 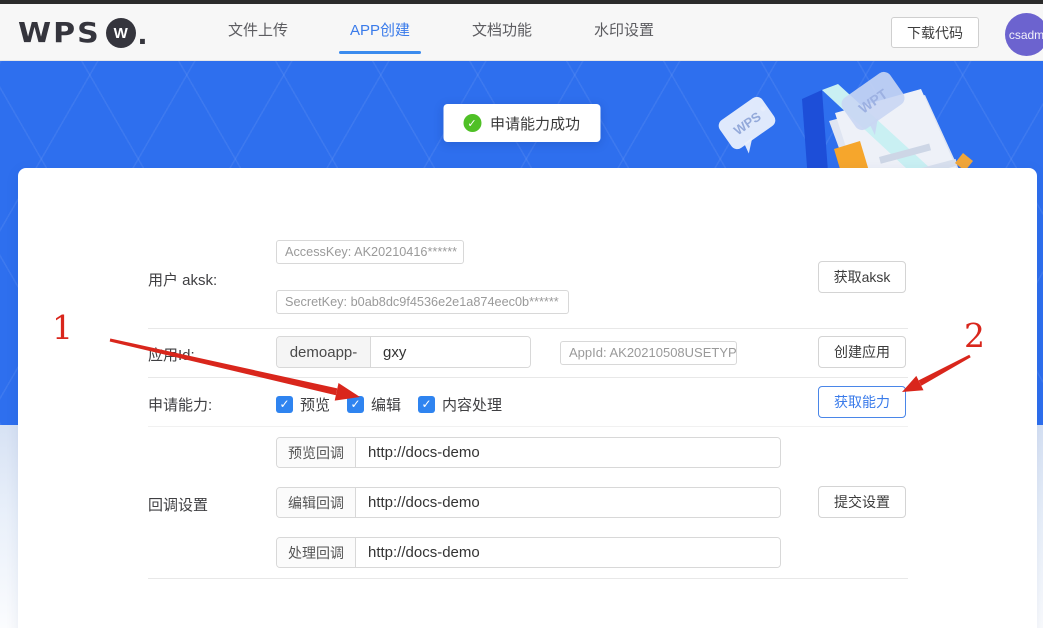 I want to click on wps-logo: WPS W ., so click(x=82, y=33).